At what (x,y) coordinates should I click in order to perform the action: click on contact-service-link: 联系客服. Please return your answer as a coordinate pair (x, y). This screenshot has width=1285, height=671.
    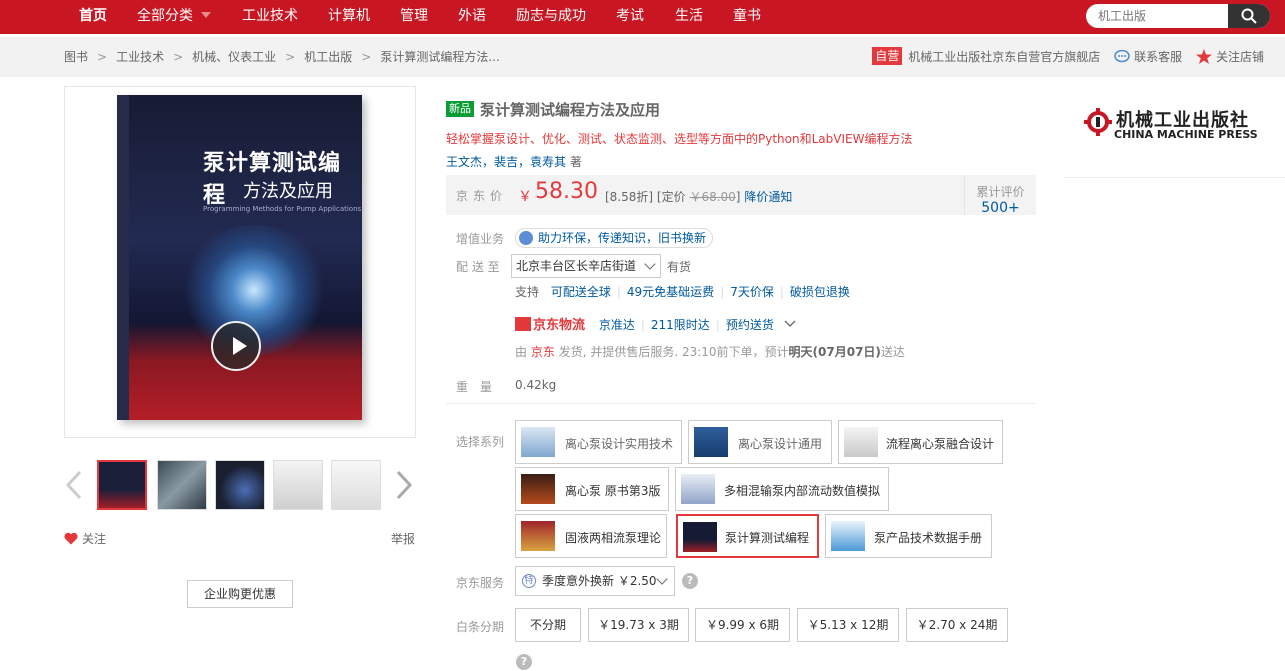
    Looking at the image, I should click on (1158, 57).